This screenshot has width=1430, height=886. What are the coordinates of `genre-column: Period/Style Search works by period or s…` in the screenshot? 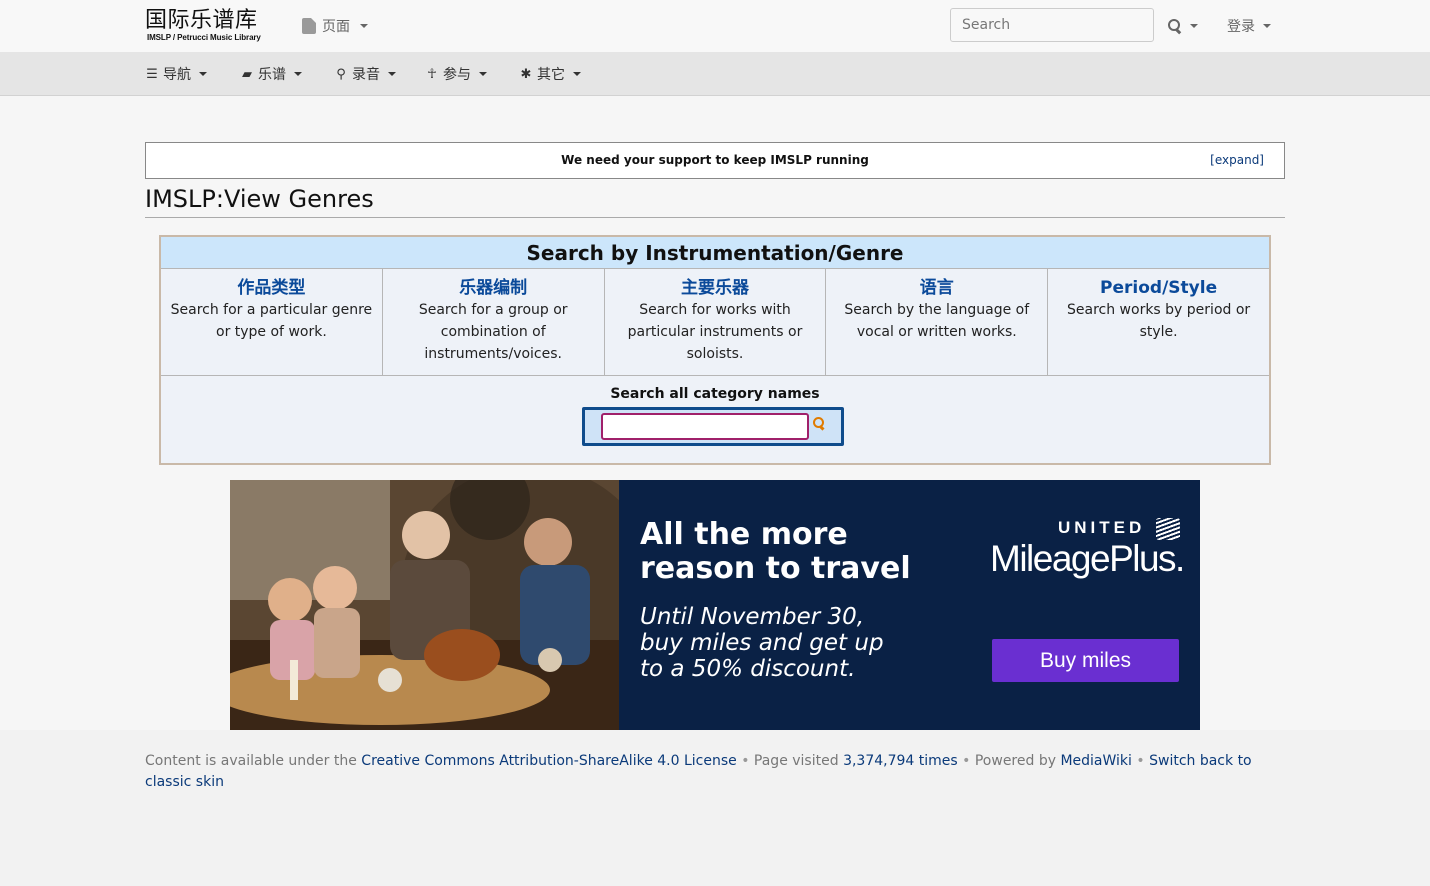 It's located at (1158, 322).